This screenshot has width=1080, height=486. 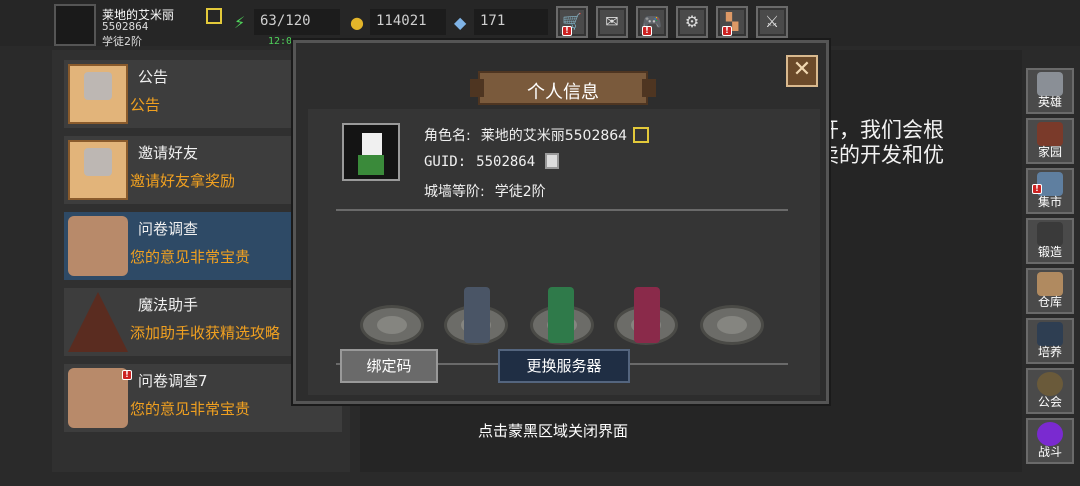 I want to click on shop-cart-button: 🛒 !, so click(x=572, y=22).